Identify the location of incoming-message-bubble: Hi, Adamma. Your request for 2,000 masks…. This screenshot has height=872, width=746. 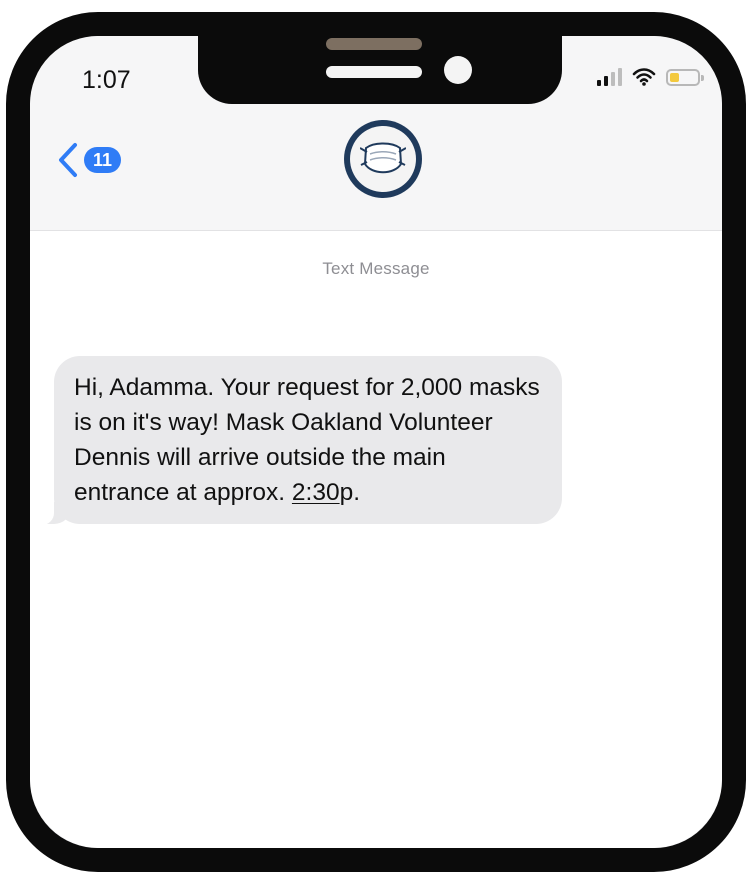
(299, 440).